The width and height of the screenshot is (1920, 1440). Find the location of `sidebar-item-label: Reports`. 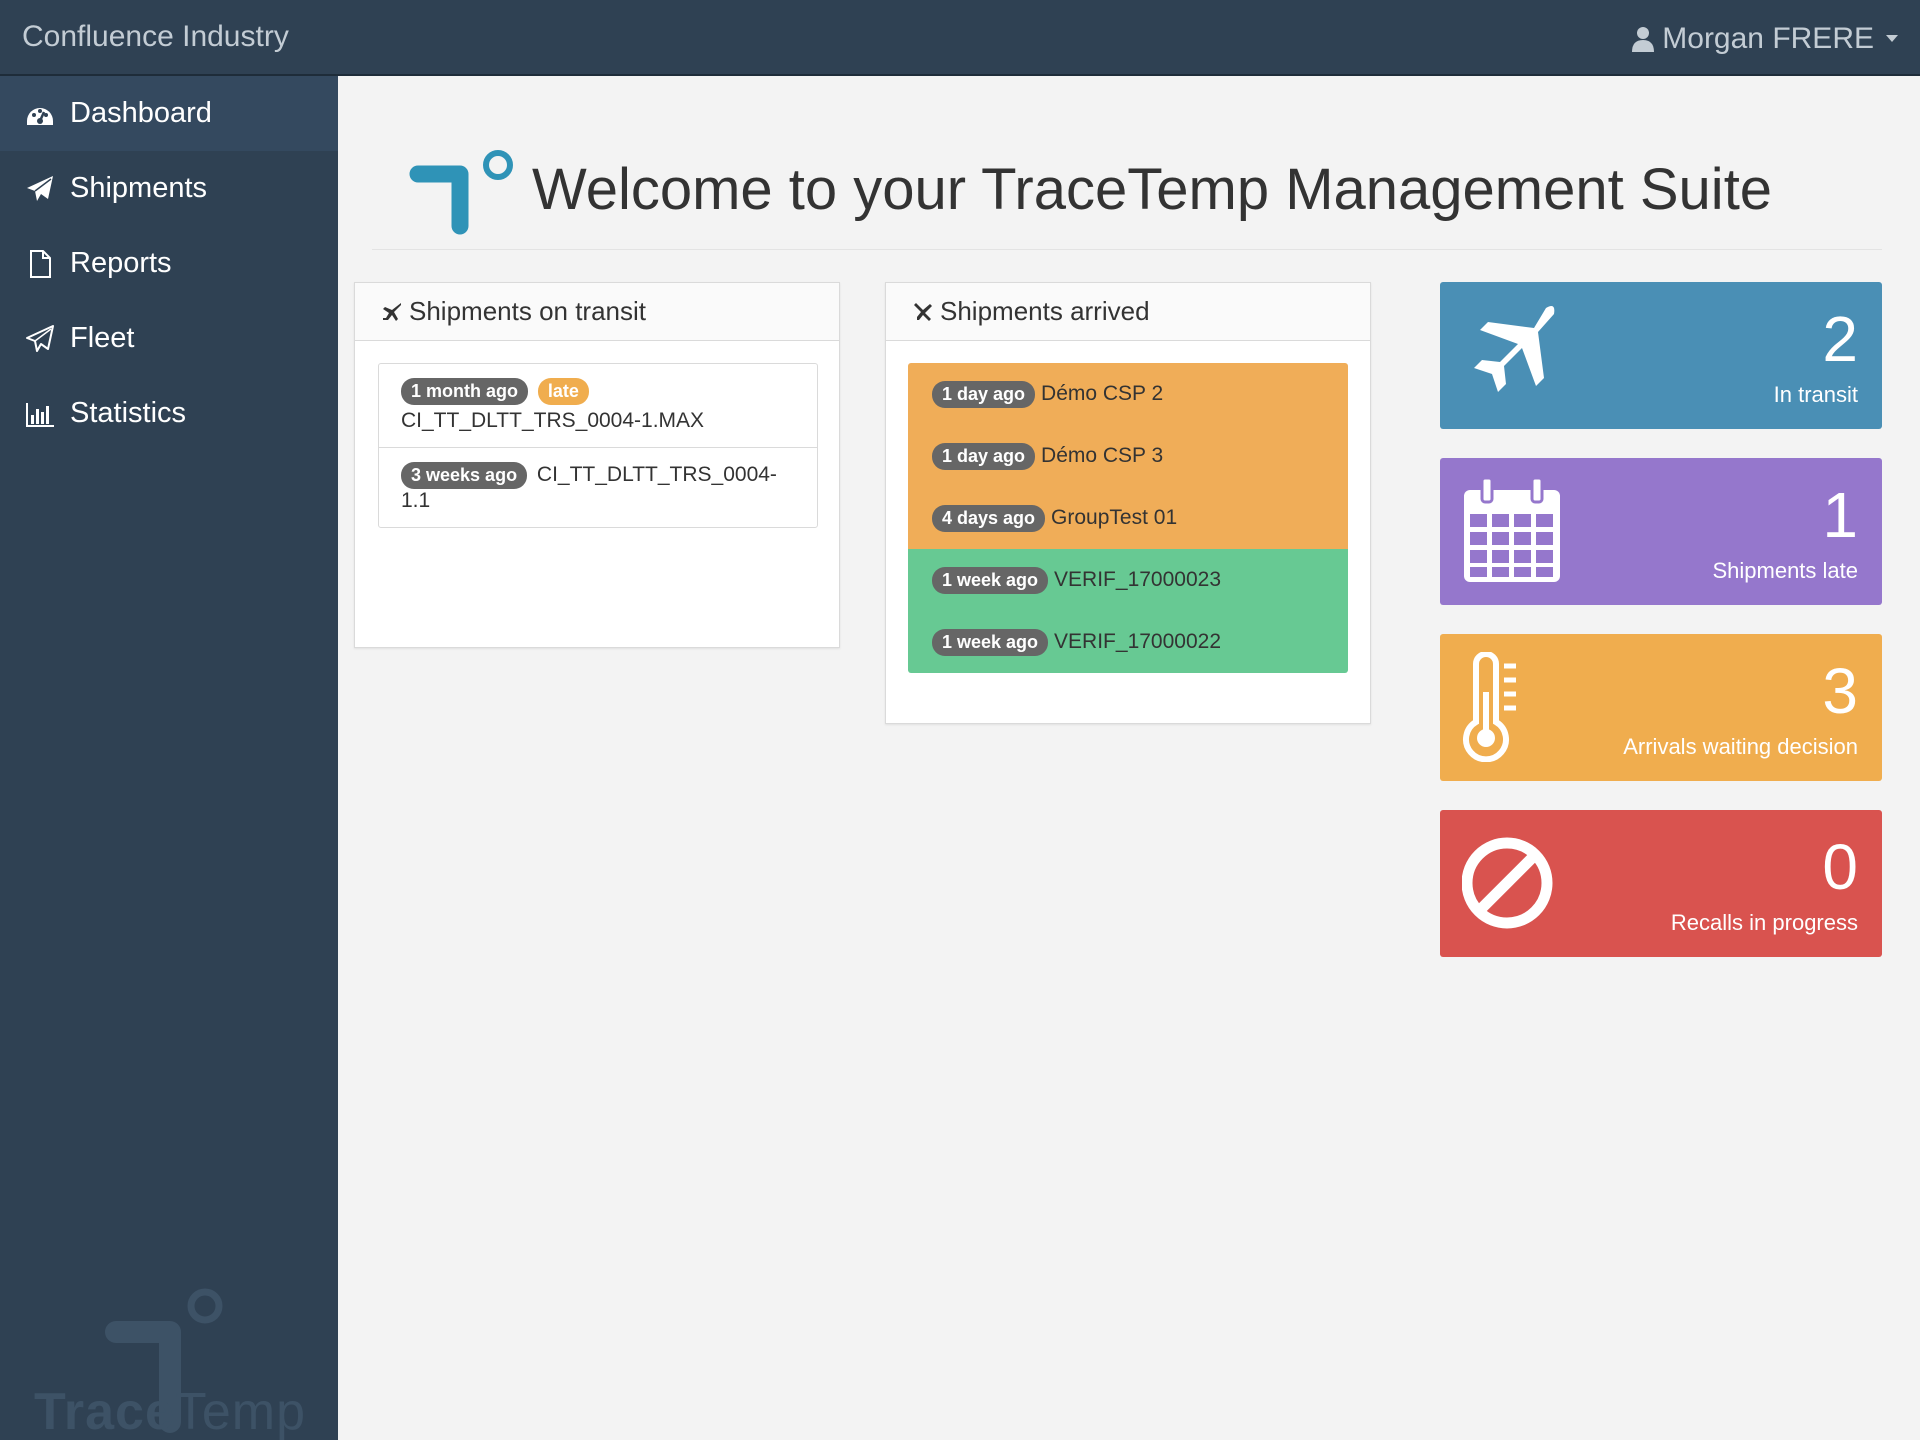

sidebar-item-label: Reports is located at coordinates (121, 263).